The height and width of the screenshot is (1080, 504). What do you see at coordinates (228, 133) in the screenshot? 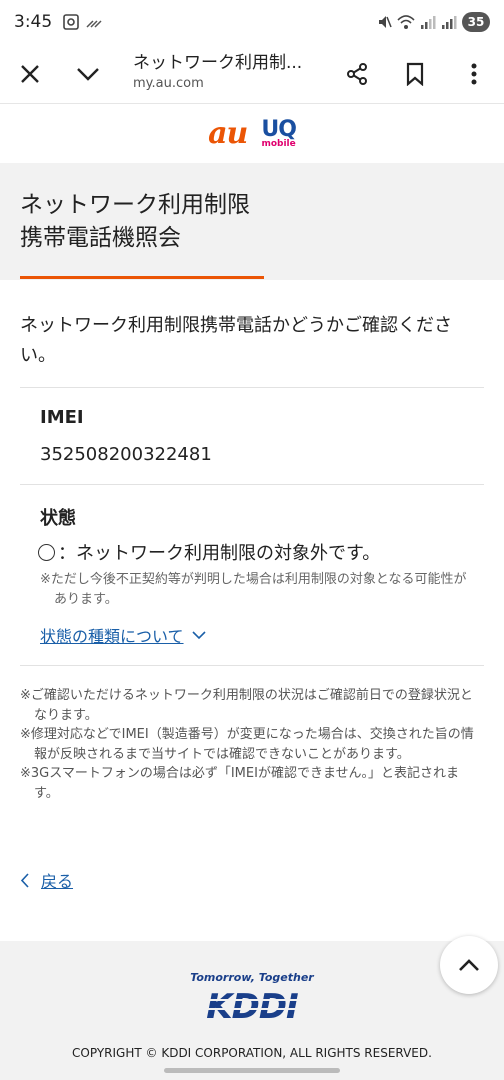
I see `au-logo: au` at bounding box center [228, 133].